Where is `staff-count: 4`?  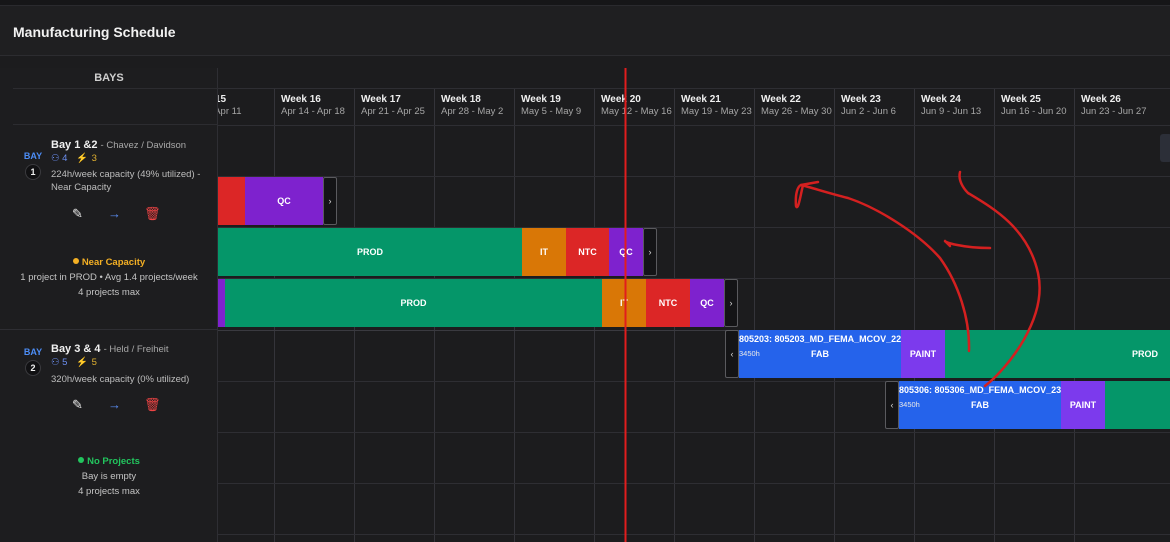 staff-count: 4 is located at coordinates (65, 158).